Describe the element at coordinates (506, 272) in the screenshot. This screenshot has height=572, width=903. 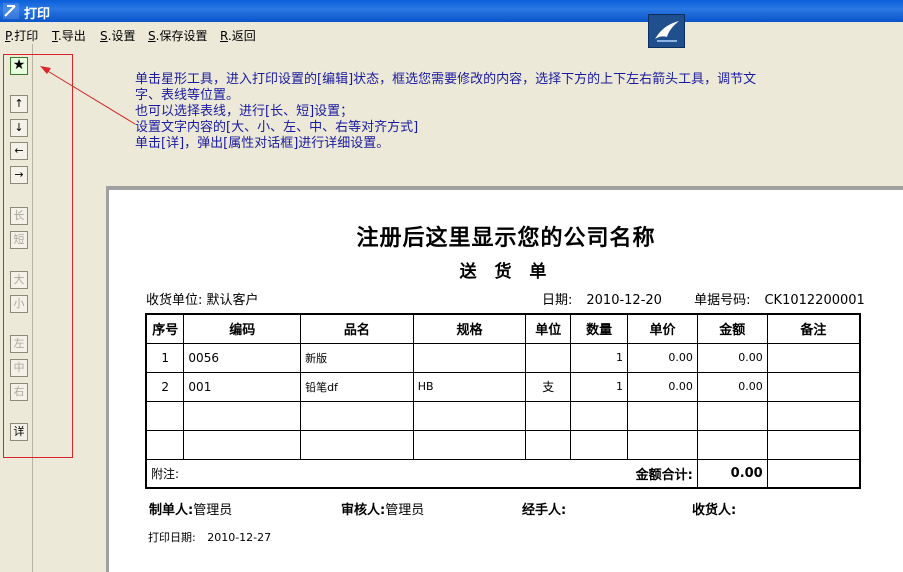
I see `document-title: 送 货 单` at that location.